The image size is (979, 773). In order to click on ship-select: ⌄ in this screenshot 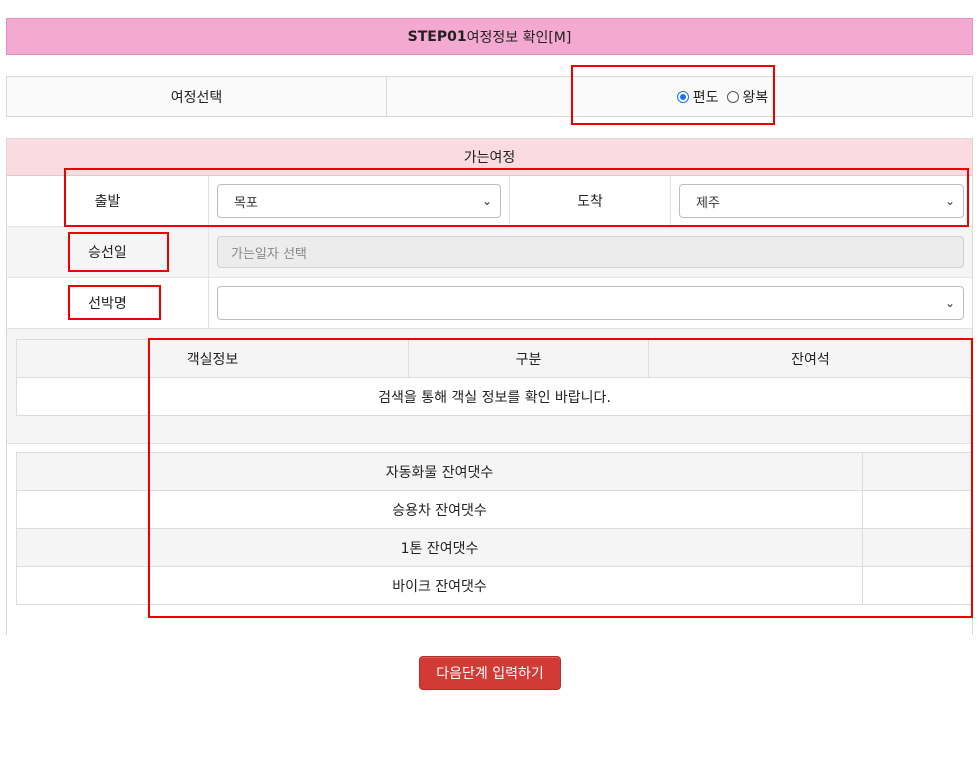, I will do `click(590, 303)`.